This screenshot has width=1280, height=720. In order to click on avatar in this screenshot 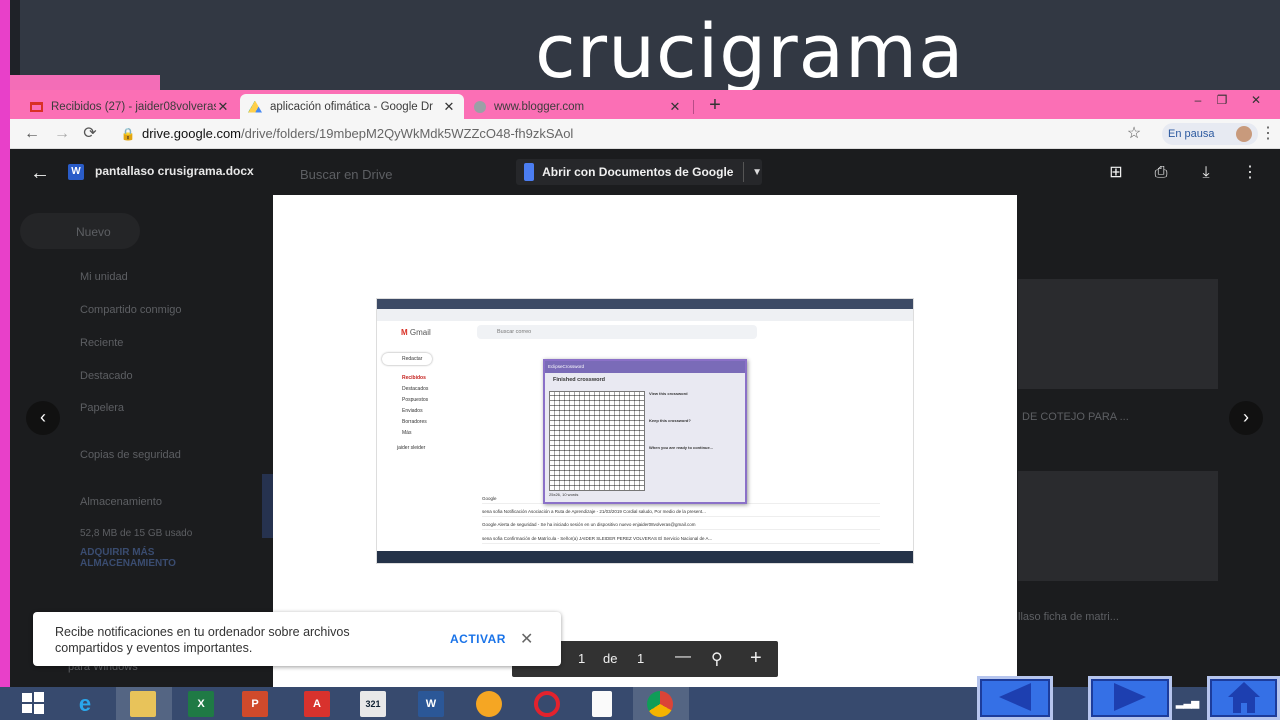, I will do `click(1244, 134)`.